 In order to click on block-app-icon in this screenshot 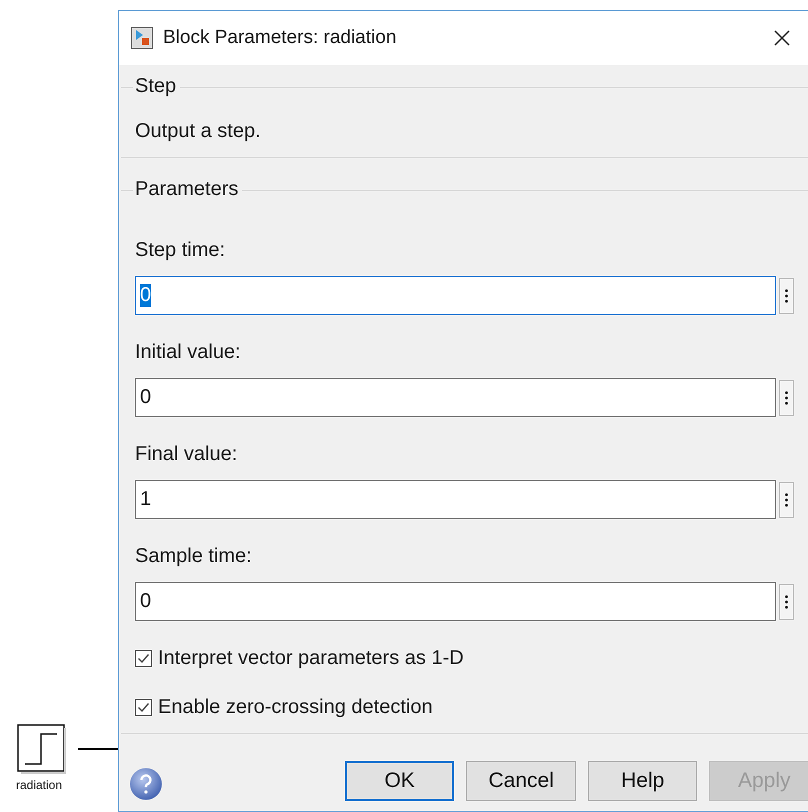, I will do `click(142, 38)`.